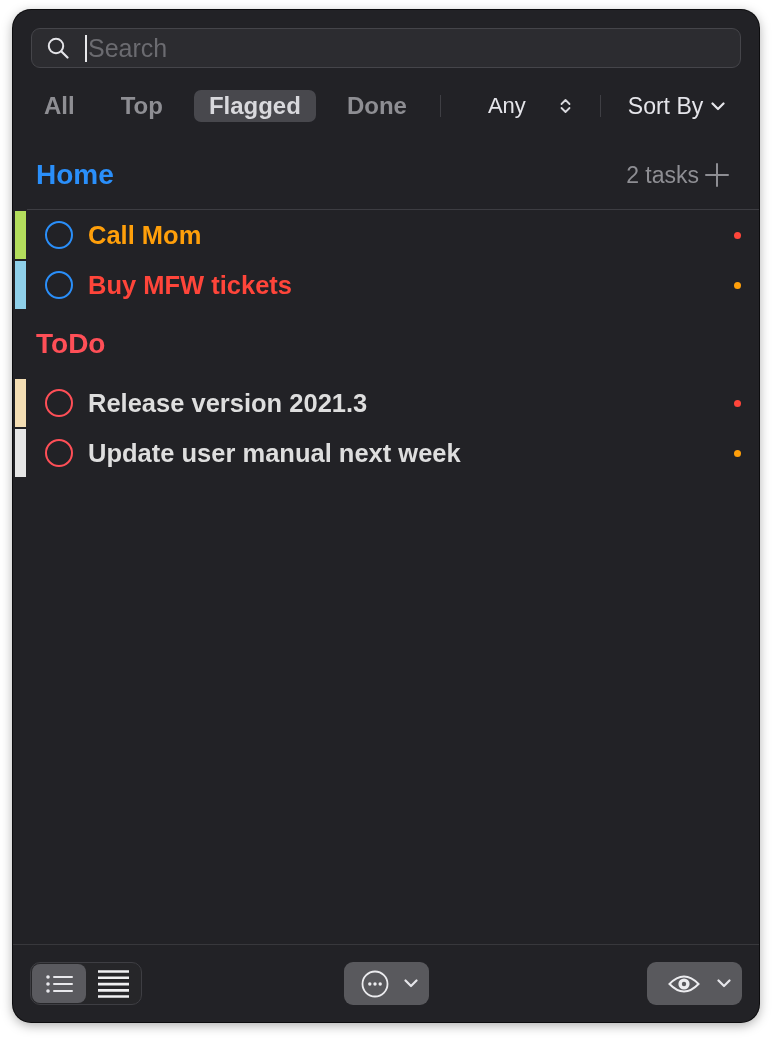 This screenshot has width=776, height=1042. I want to click on more-options-button, so click(386, 983).